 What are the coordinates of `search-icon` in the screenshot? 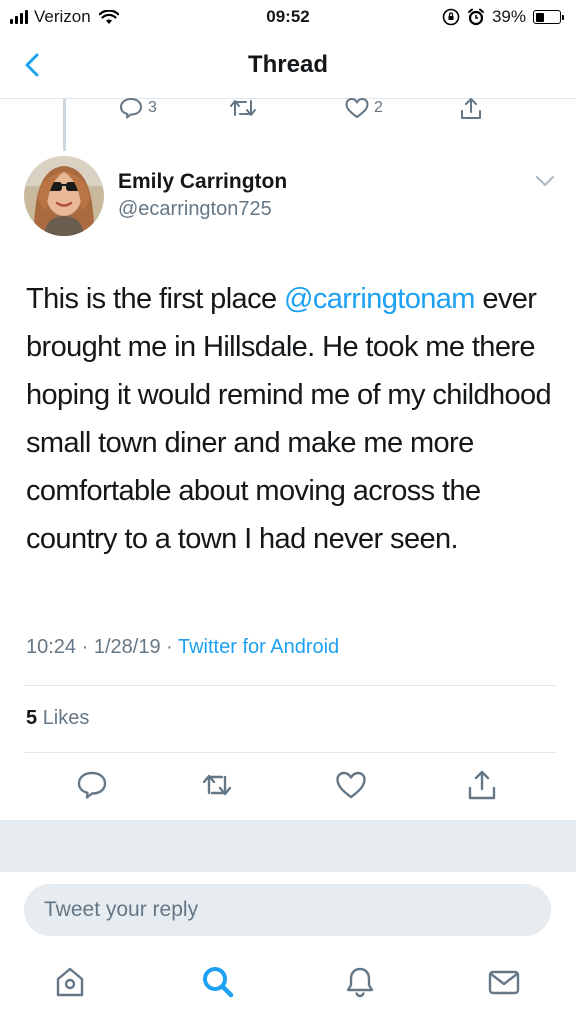 It's located at (218, 982).